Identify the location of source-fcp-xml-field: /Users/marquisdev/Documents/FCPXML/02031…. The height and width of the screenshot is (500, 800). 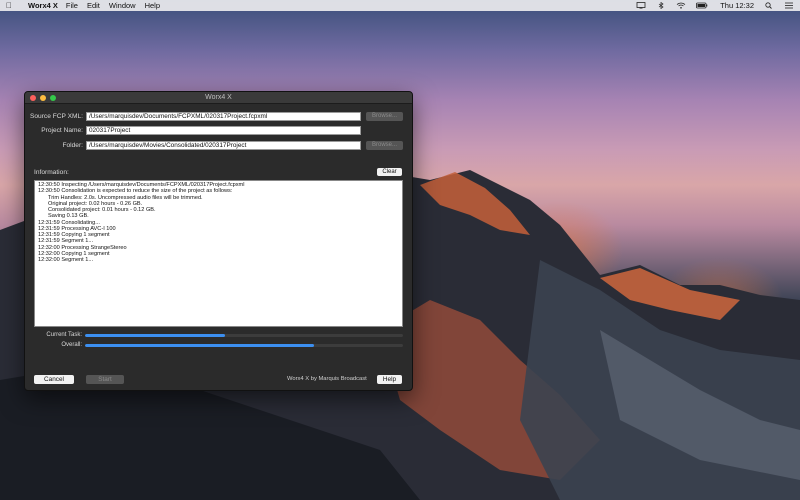
(223, 116).